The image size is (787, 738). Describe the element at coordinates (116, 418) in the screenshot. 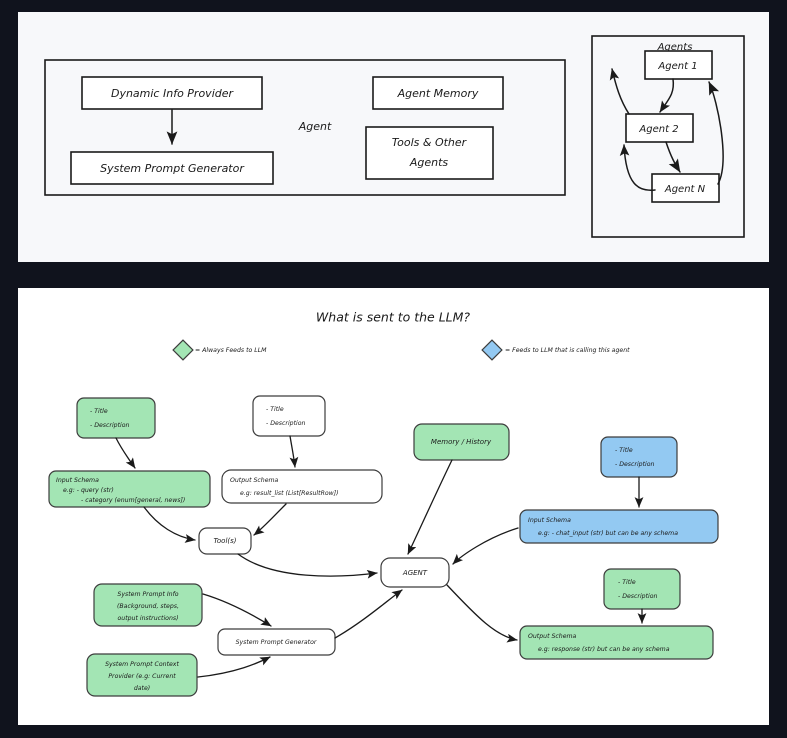

I see `tool-title-desc-node` at that location.